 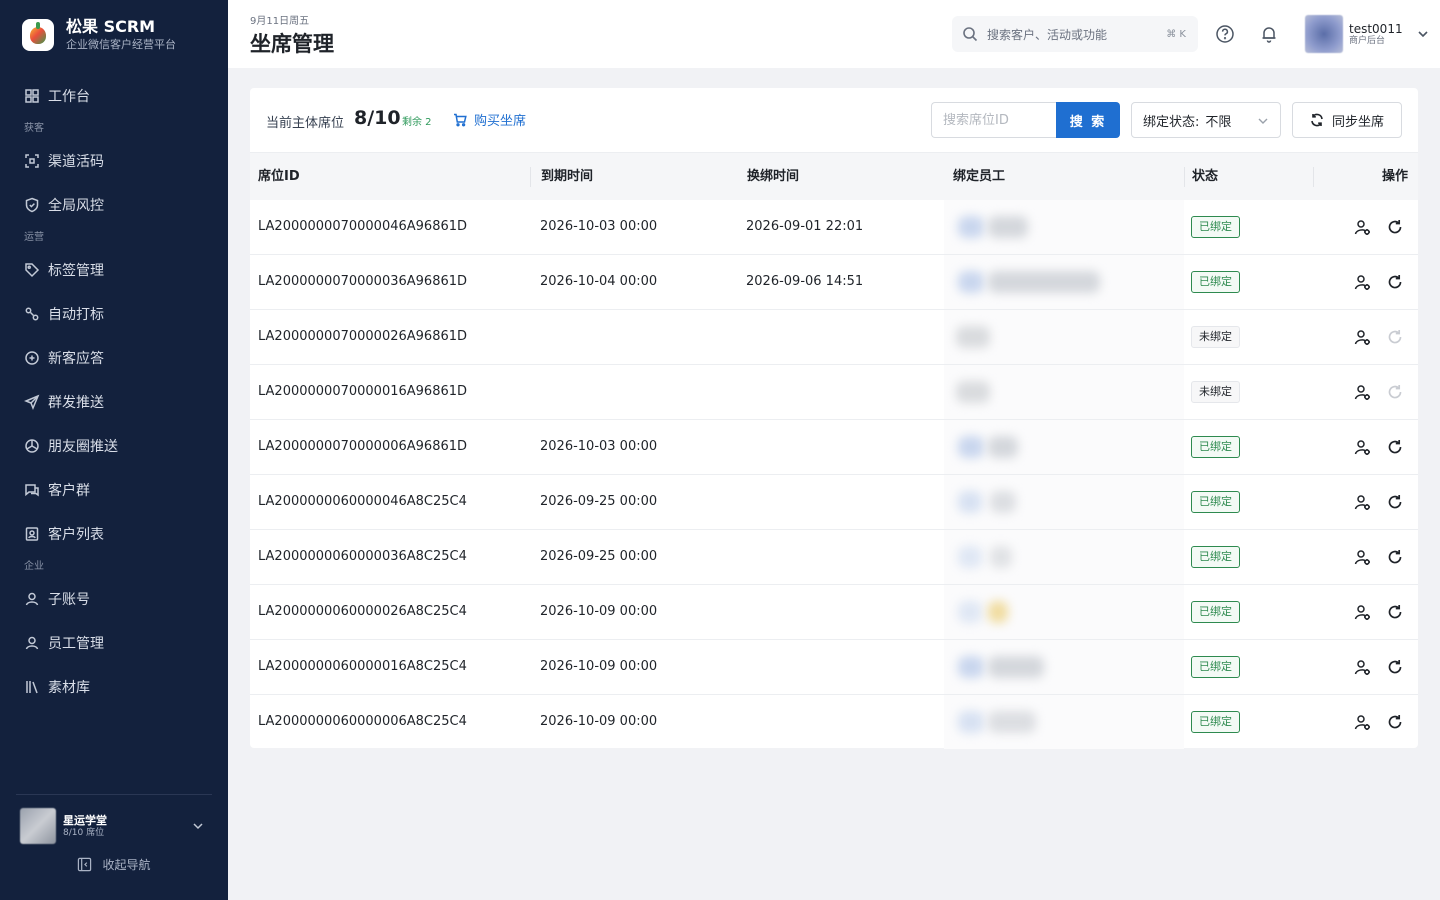 What do you see at coordinates (32, 358) in the screenshot?
I see `chat-reply-icon` at bounding box center [32, 358].